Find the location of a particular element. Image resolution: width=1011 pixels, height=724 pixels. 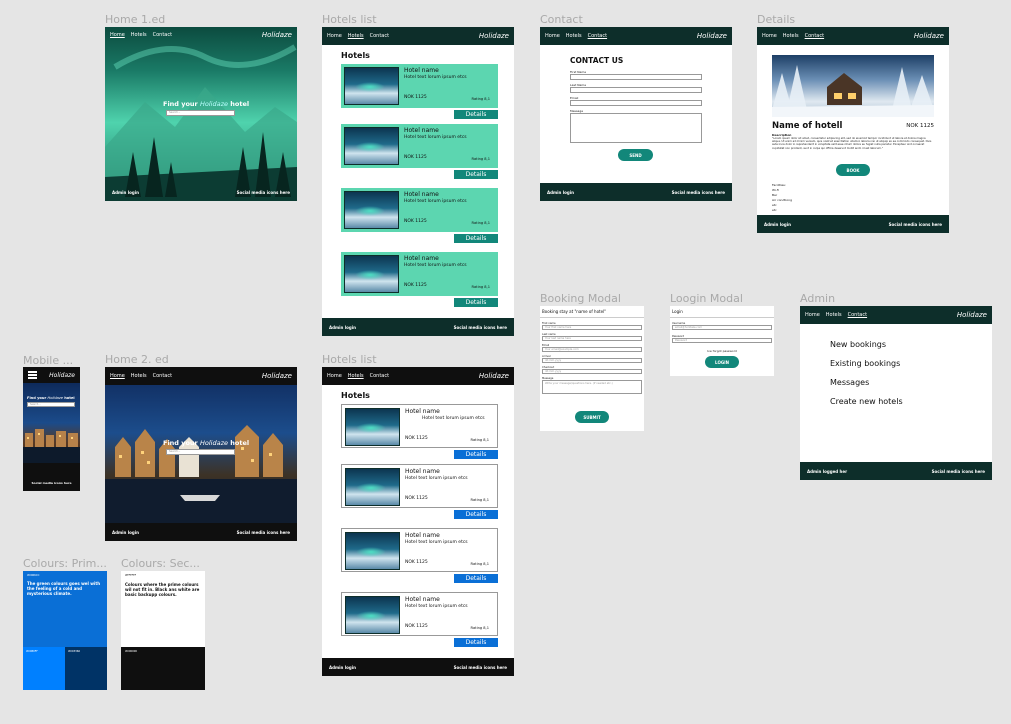

first-name-input: Your first name here is located at coordinates (592, 327).